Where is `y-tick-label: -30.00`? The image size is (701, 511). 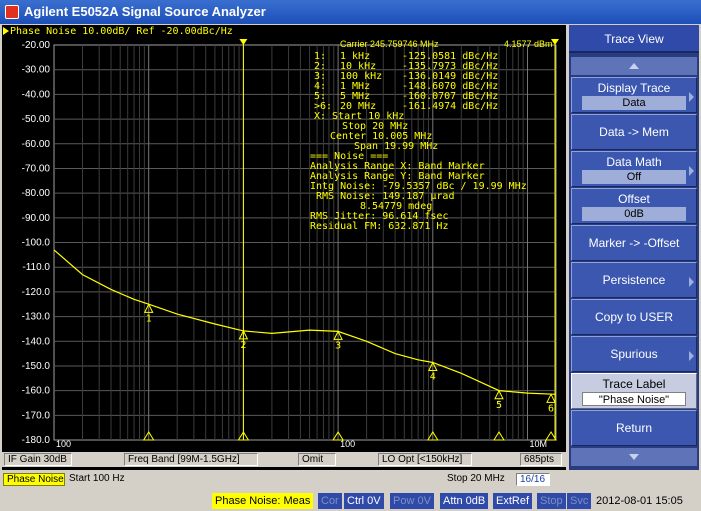 y-tick-label: -30.00 is located at coordinates (36, 70).